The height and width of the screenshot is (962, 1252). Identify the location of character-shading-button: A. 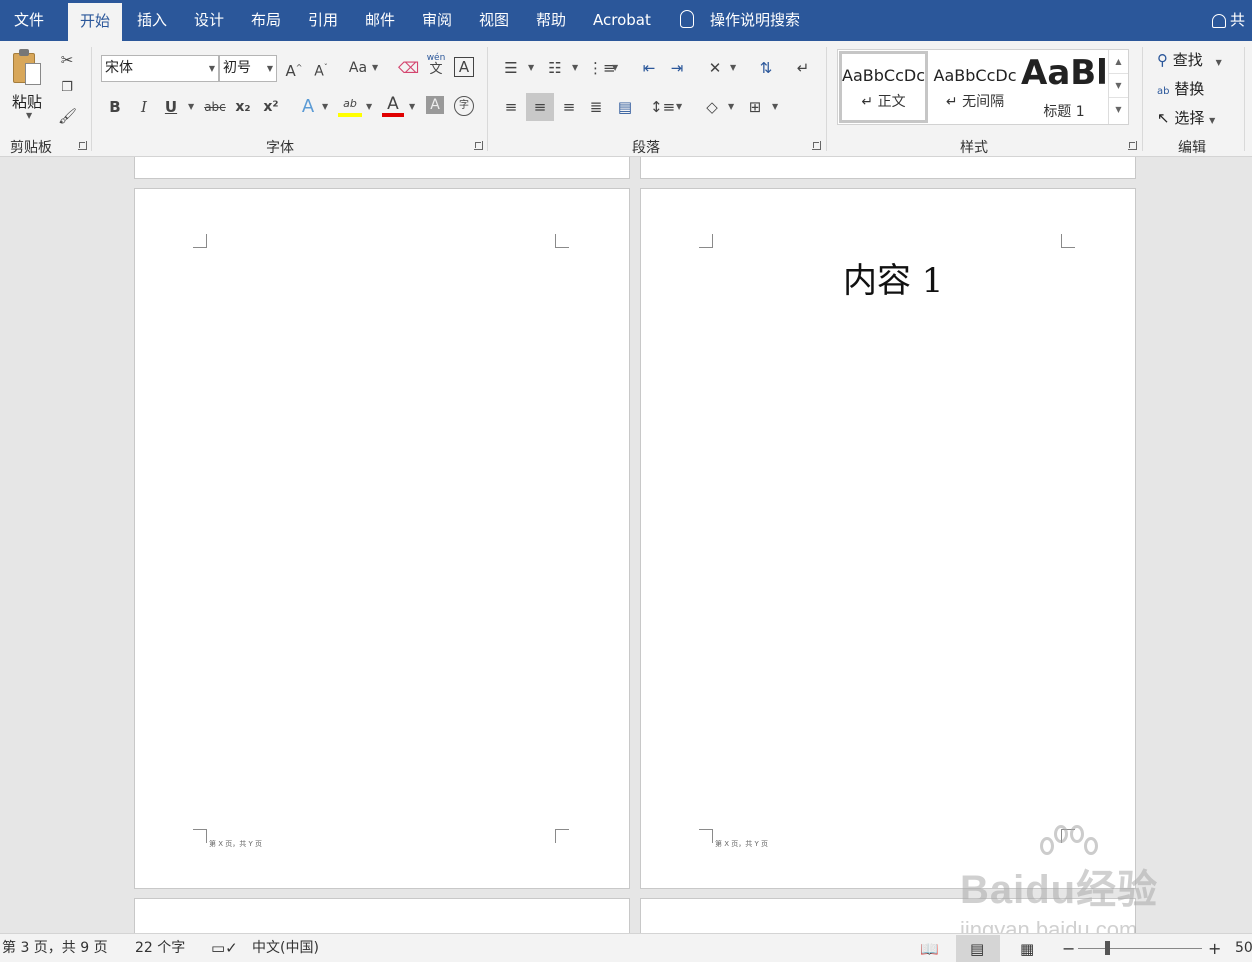
(435, 105).